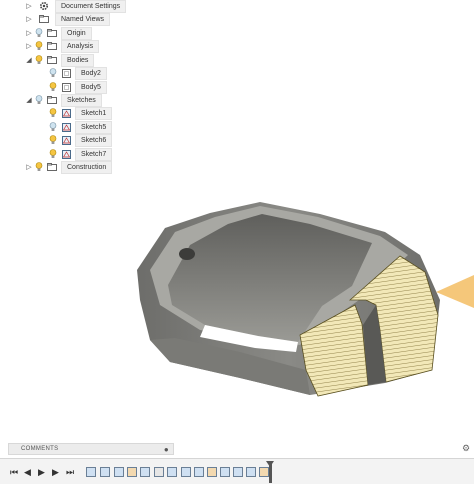  I want to click on play-icon: ▶, so click(41, 472).